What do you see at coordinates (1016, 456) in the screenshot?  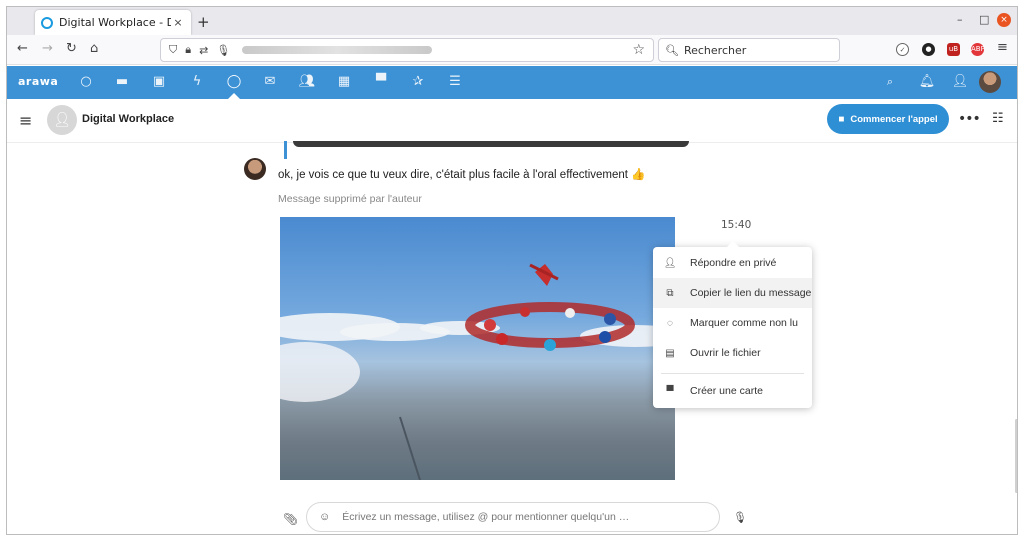 I see `chat-scrollbar` at bounding box center [1016, 456].